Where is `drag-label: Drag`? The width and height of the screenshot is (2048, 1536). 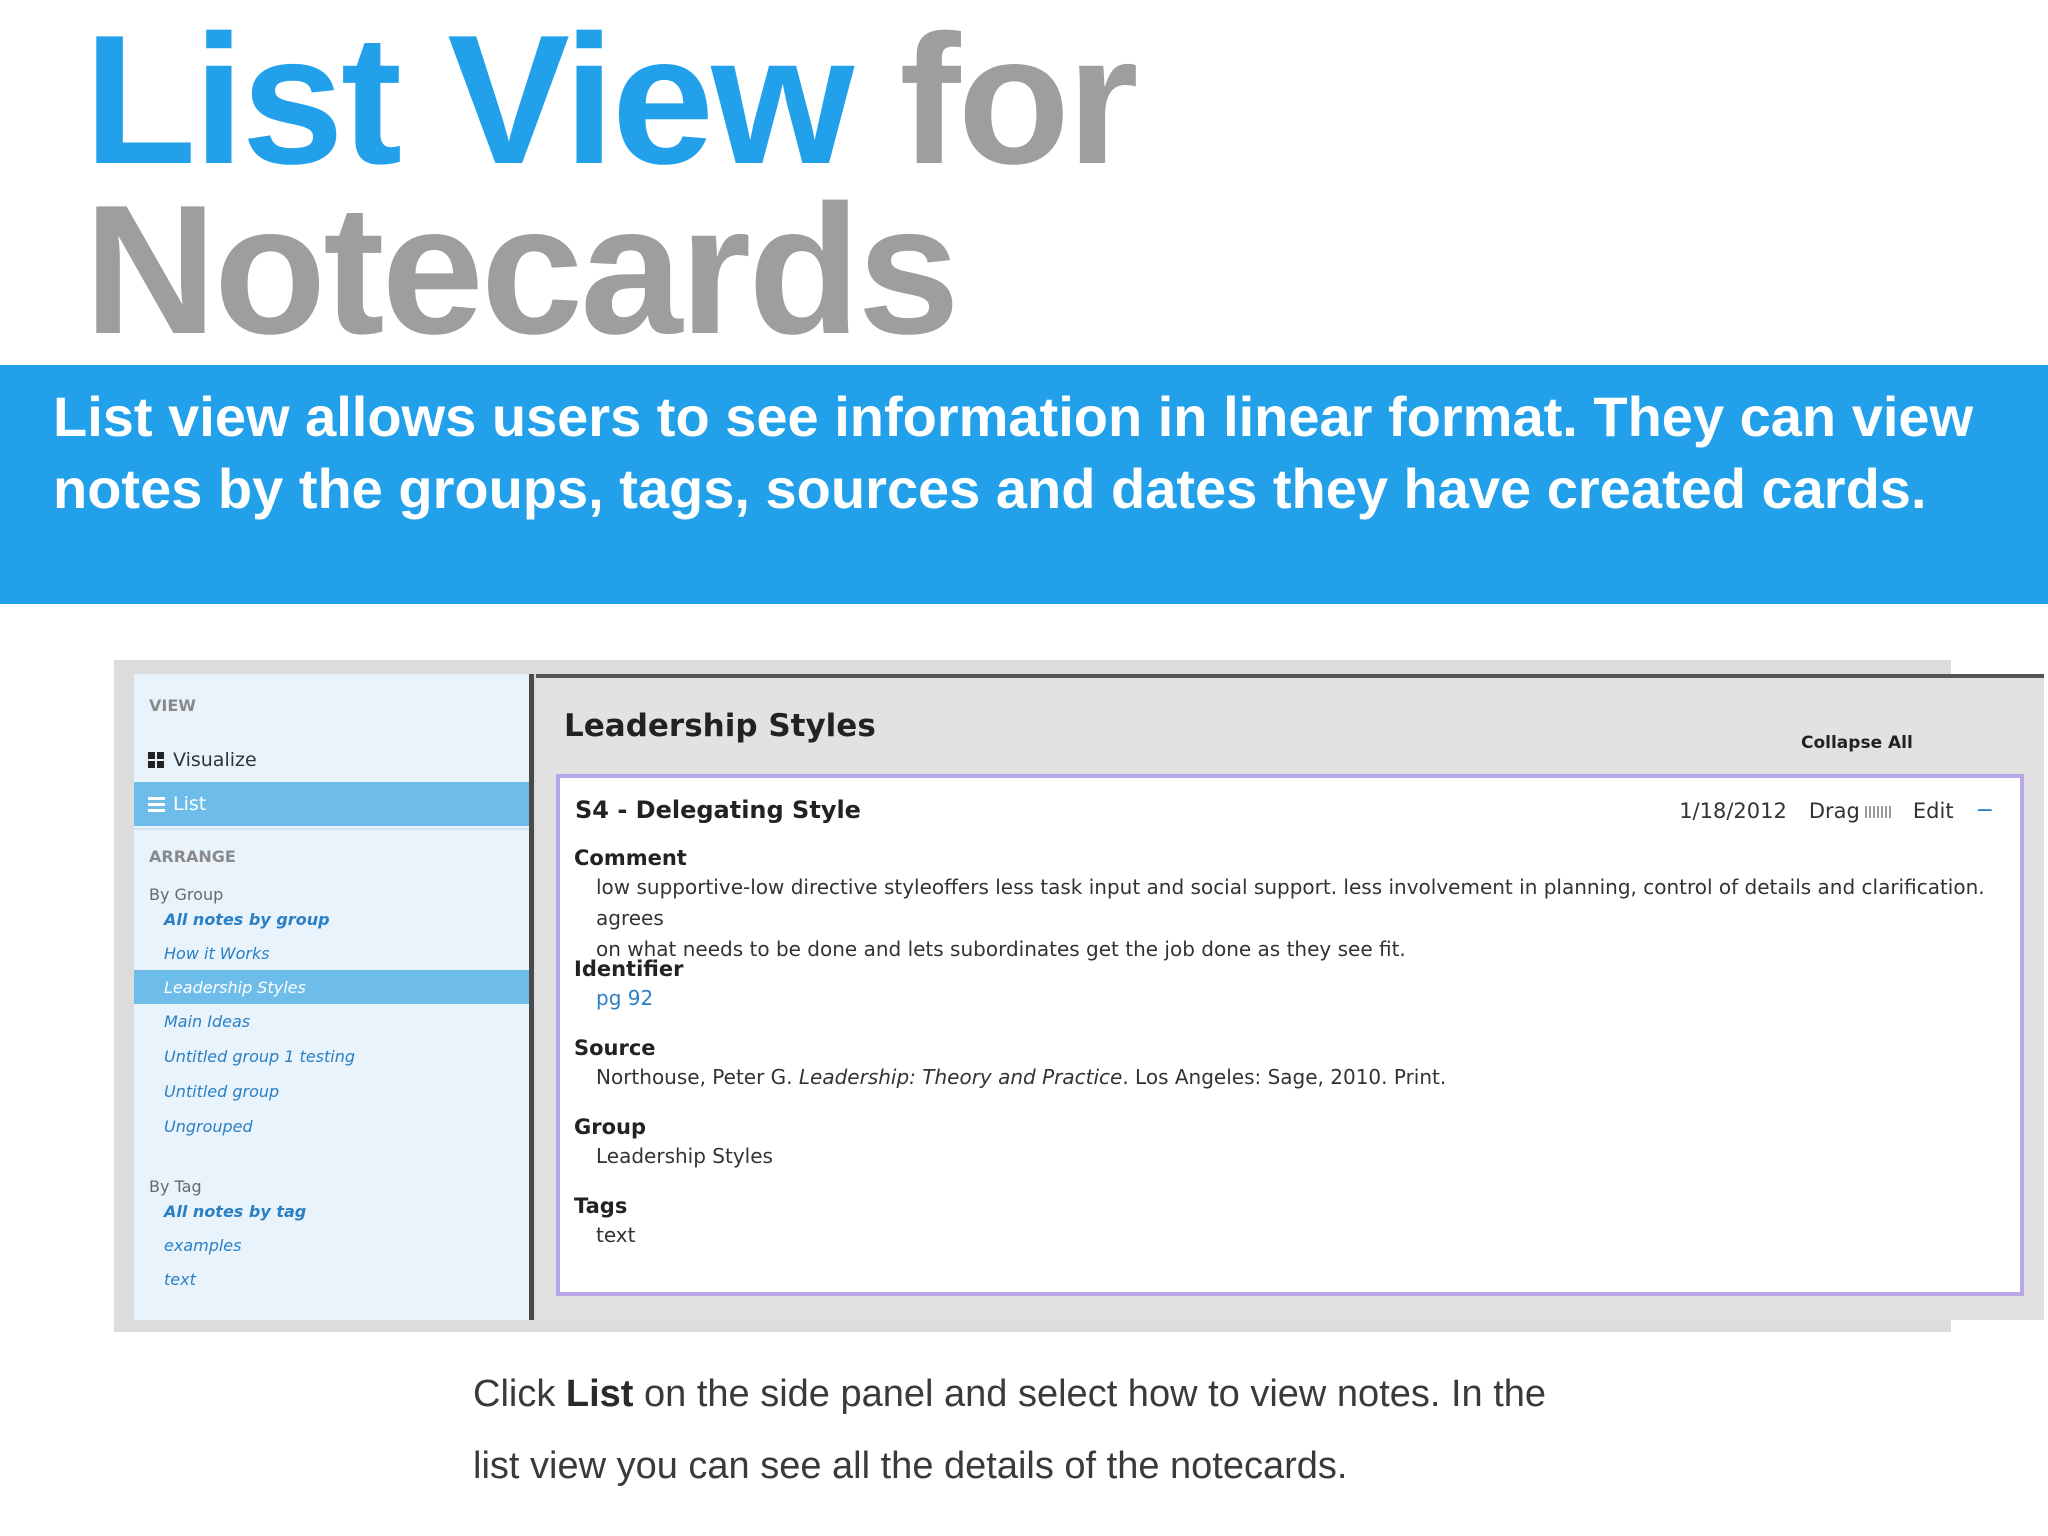
drag-label: Drag is located at coordinates (1834, 810).